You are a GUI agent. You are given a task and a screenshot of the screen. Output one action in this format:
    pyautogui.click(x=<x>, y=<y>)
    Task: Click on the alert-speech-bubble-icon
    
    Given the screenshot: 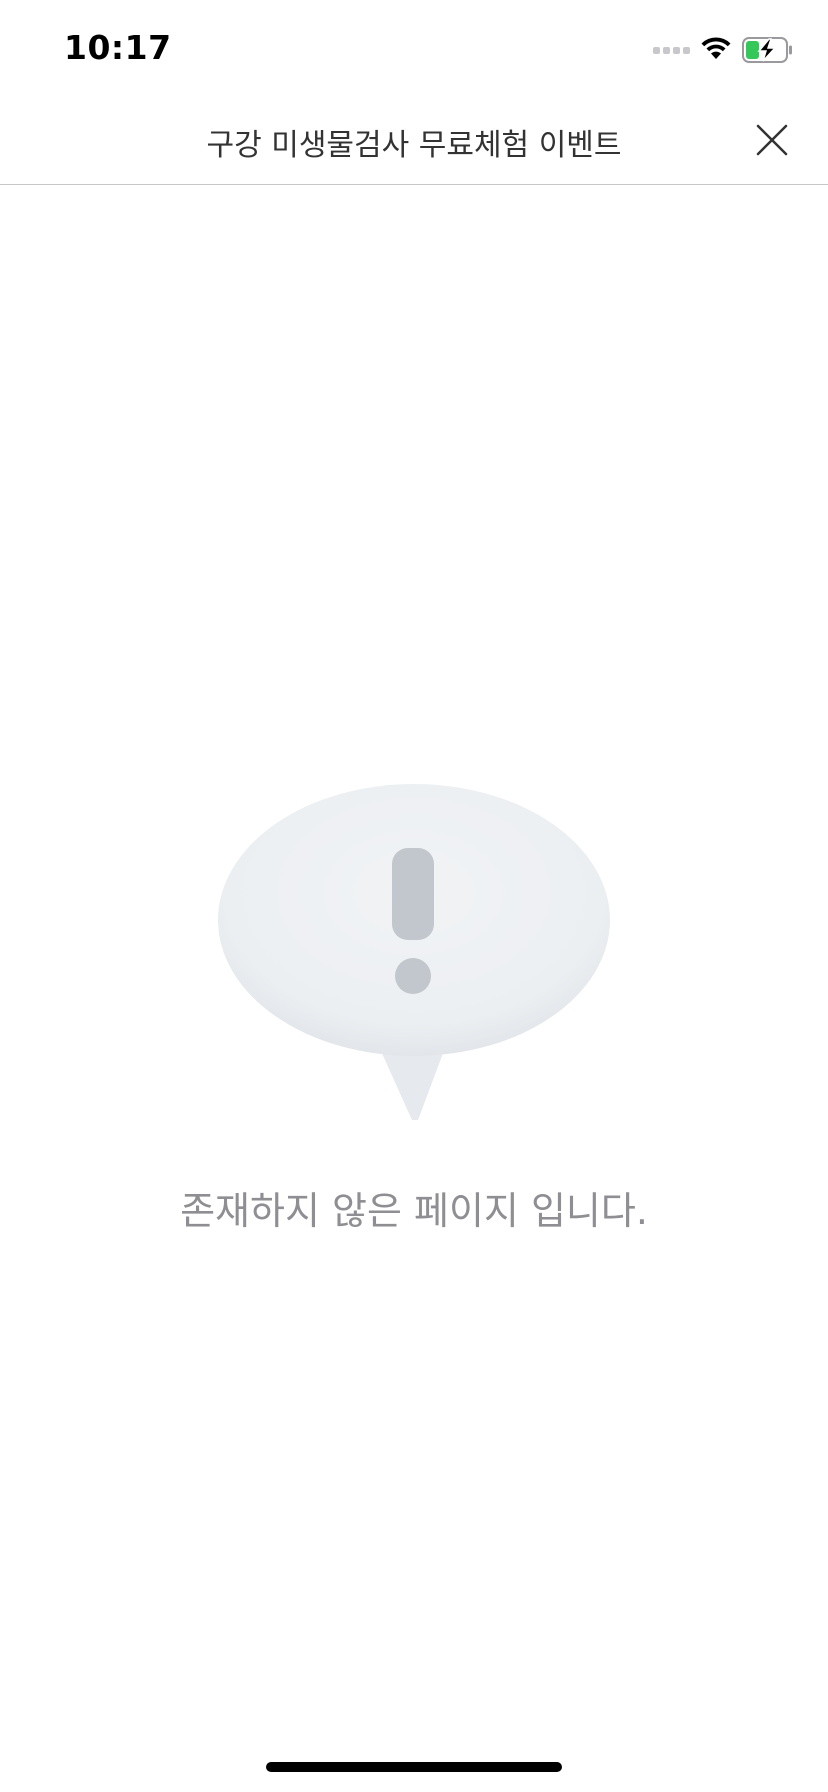 What is the action you would take?
    pyautogui.click(x=414, y=952)
    